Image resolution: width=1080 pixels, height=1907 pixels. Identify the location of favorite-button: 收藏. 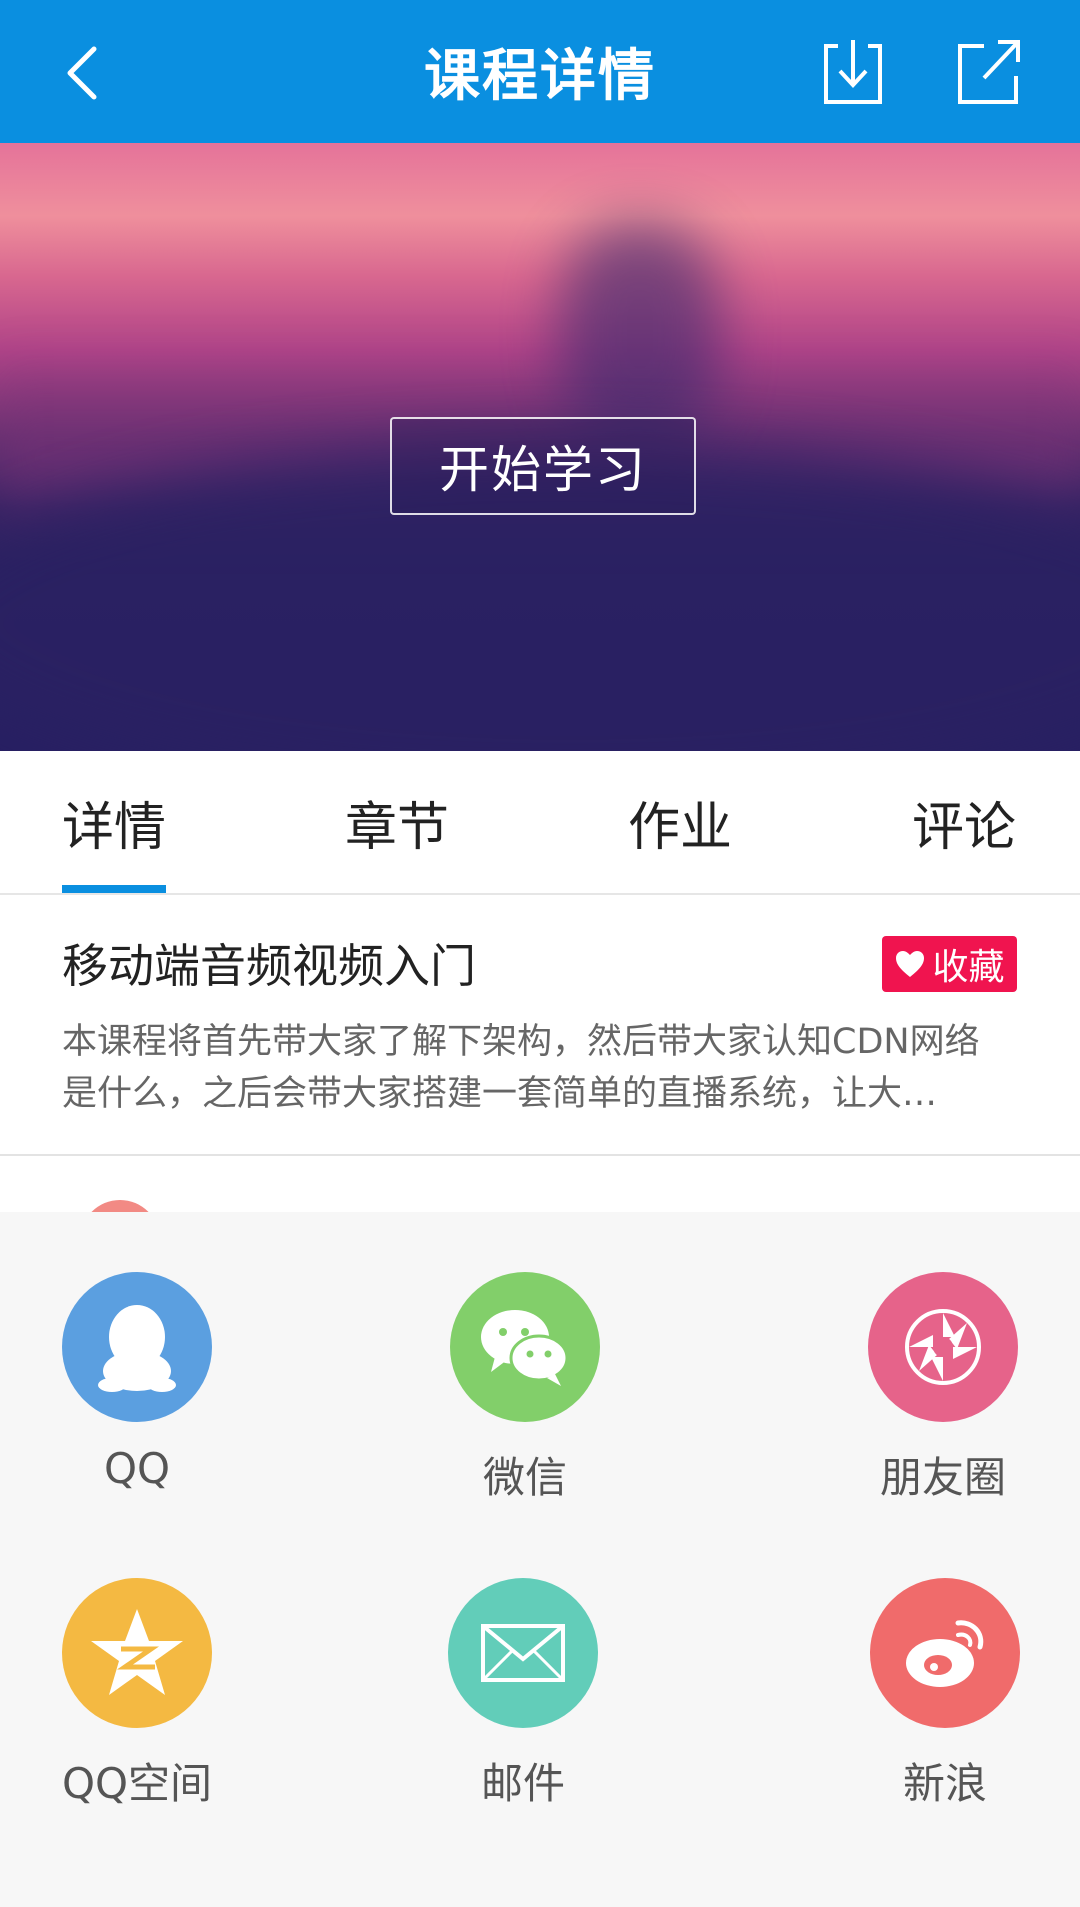
(949, 964).